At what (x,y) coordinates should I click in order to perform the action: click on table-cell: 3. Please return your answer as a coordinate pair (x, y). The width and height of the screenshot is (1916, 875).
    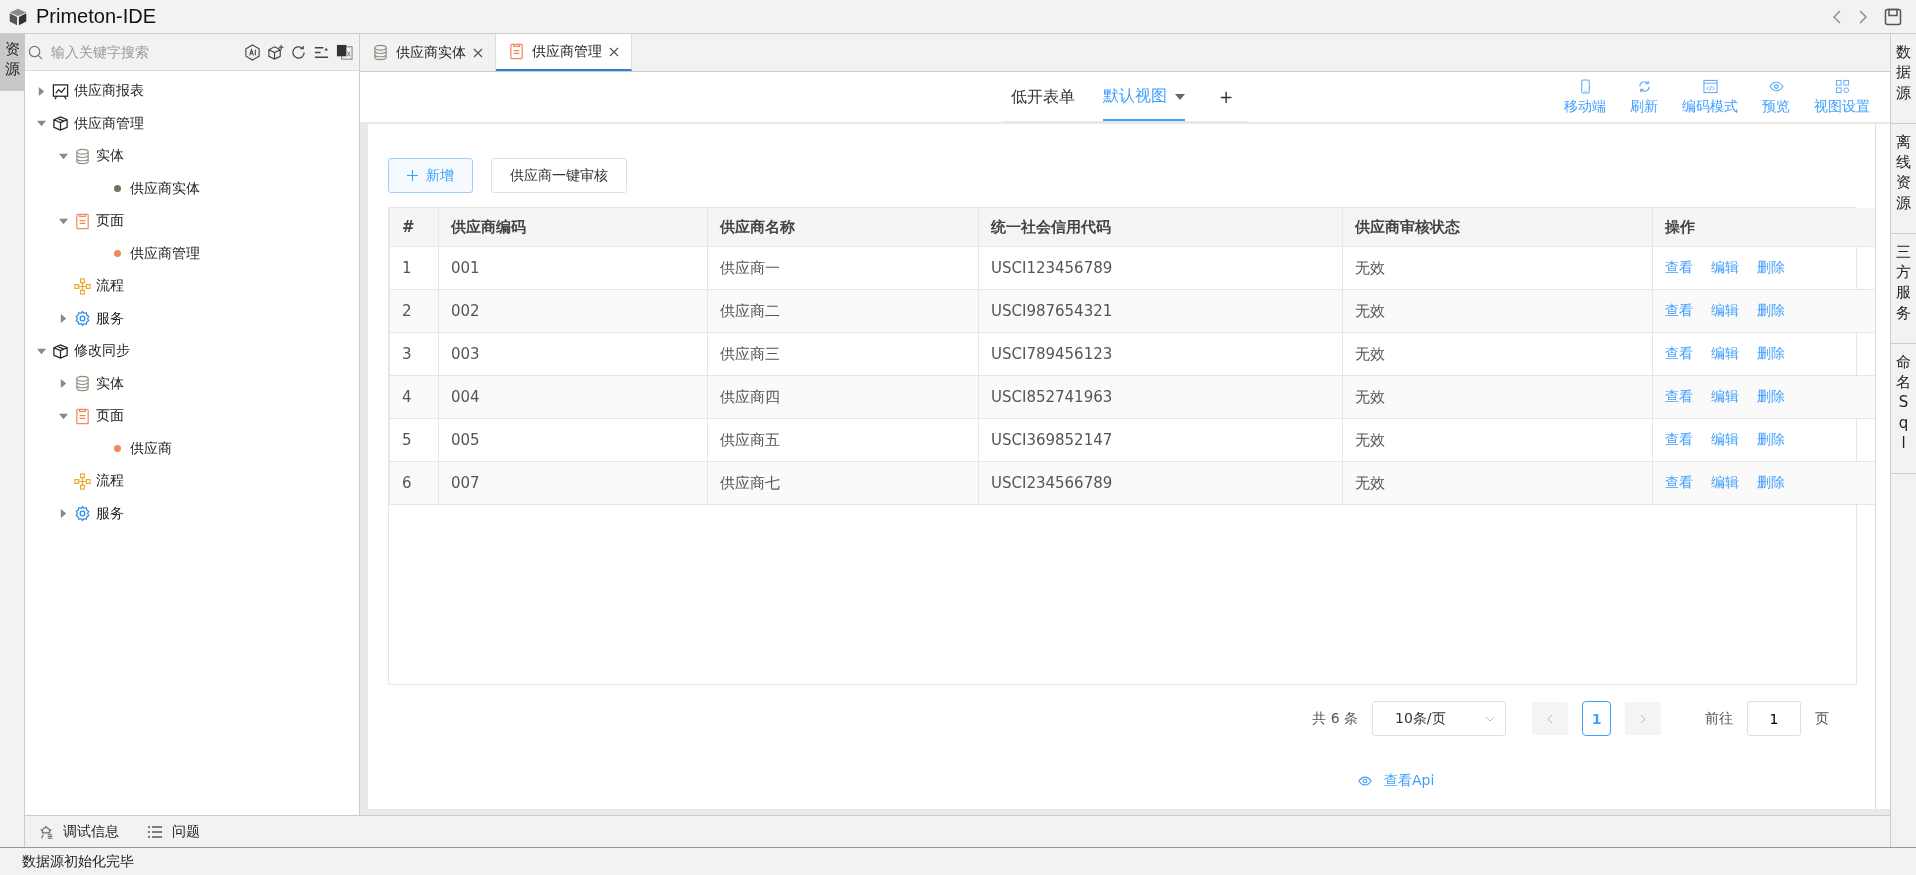
    Looking at the image, I should click on (414, 354).